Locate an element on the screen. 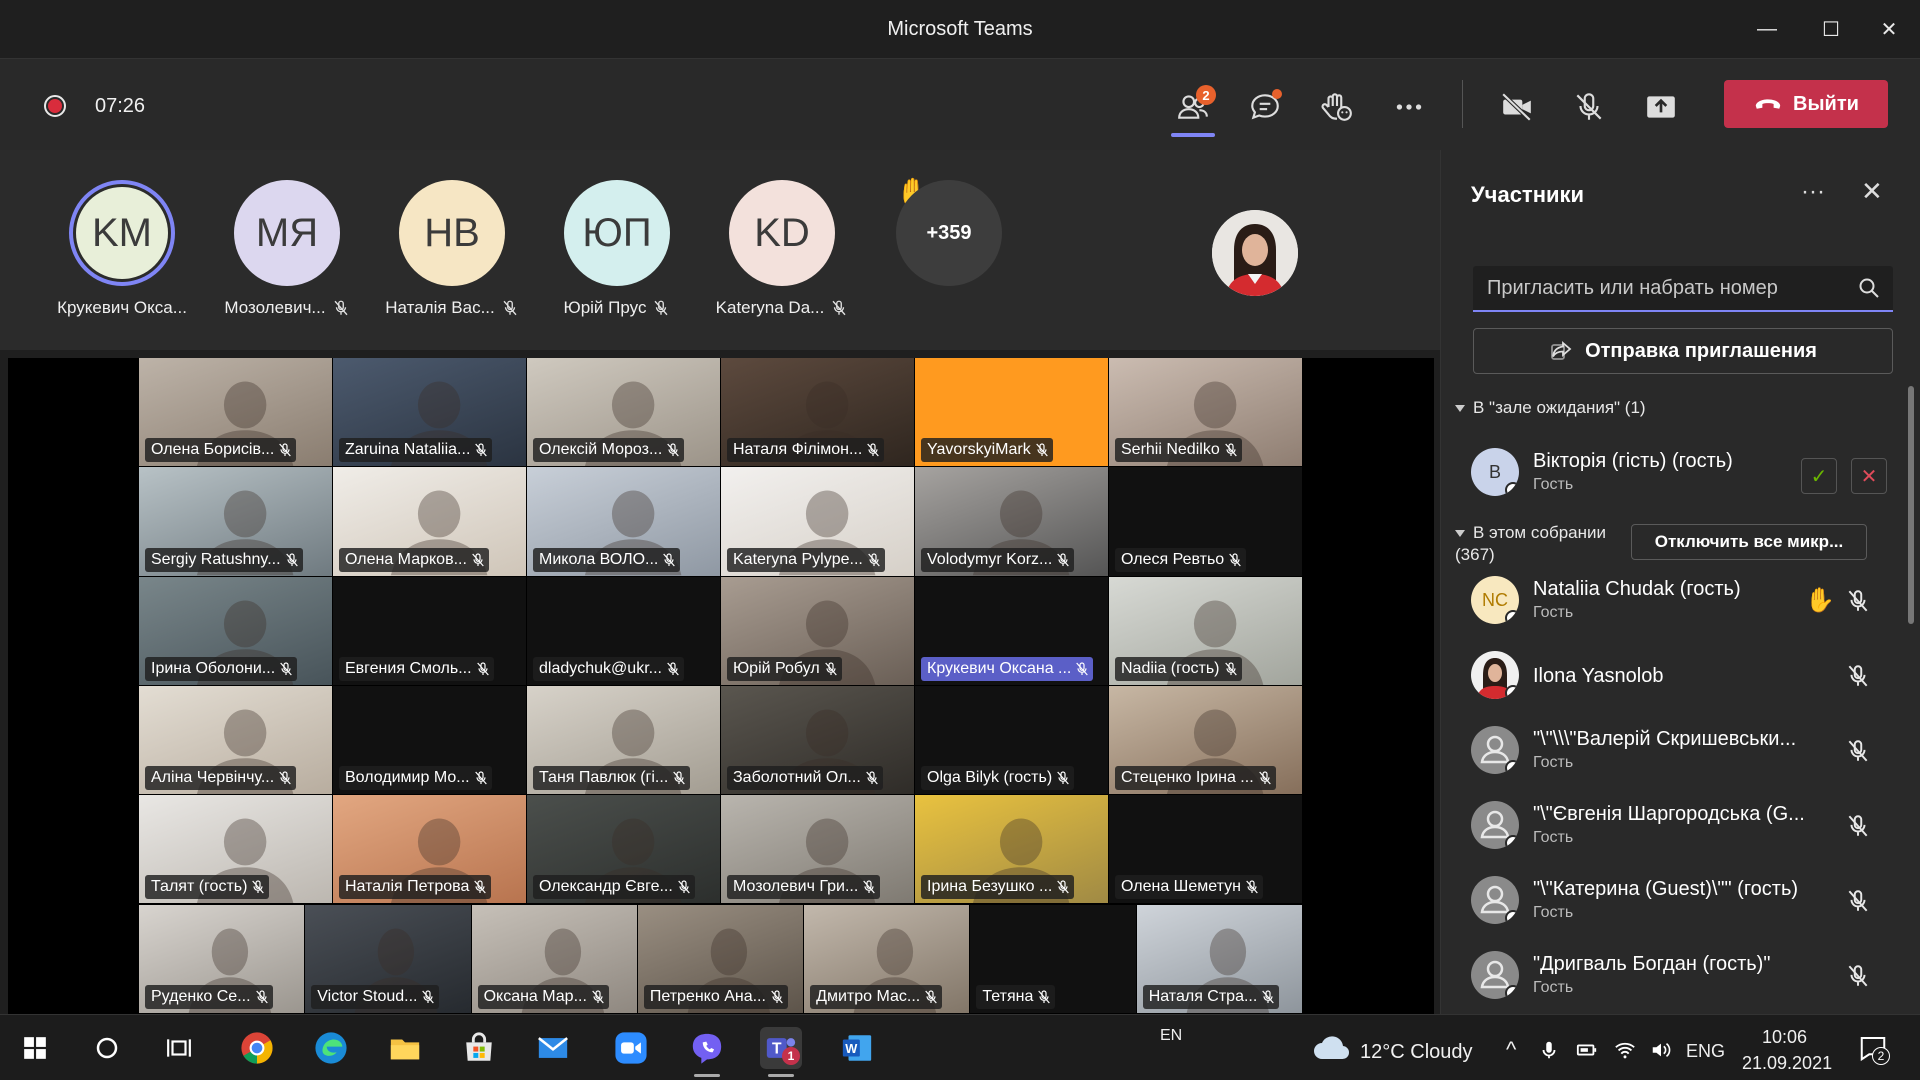  self-video-avatar is located at coordinates (1255, 253).